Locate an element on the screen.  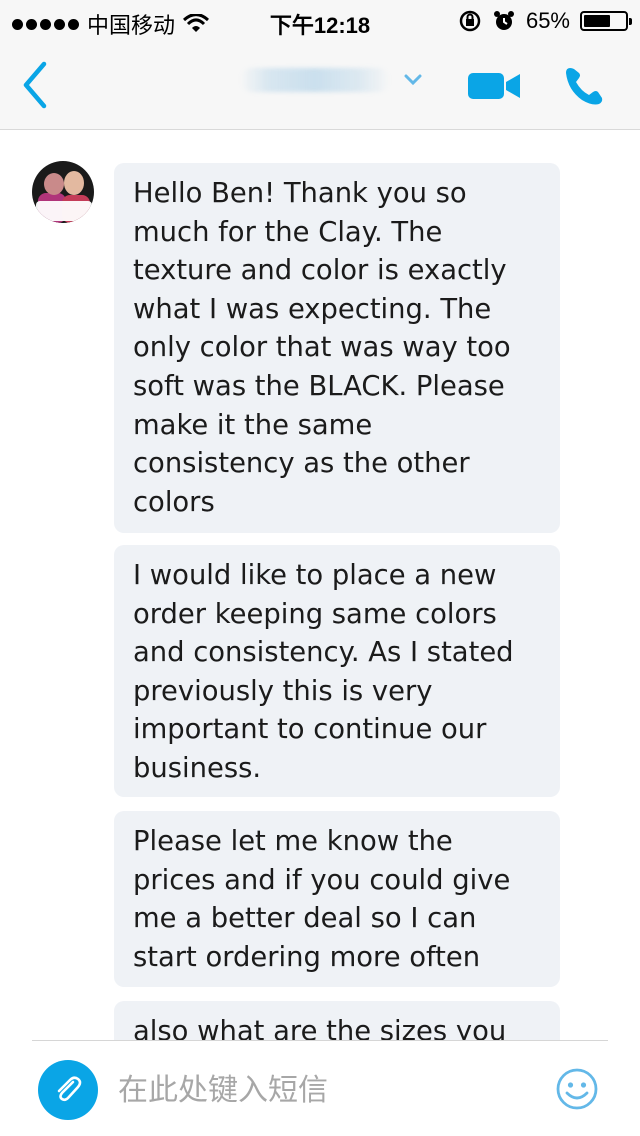
back-button is located at coordinates (36, 85).